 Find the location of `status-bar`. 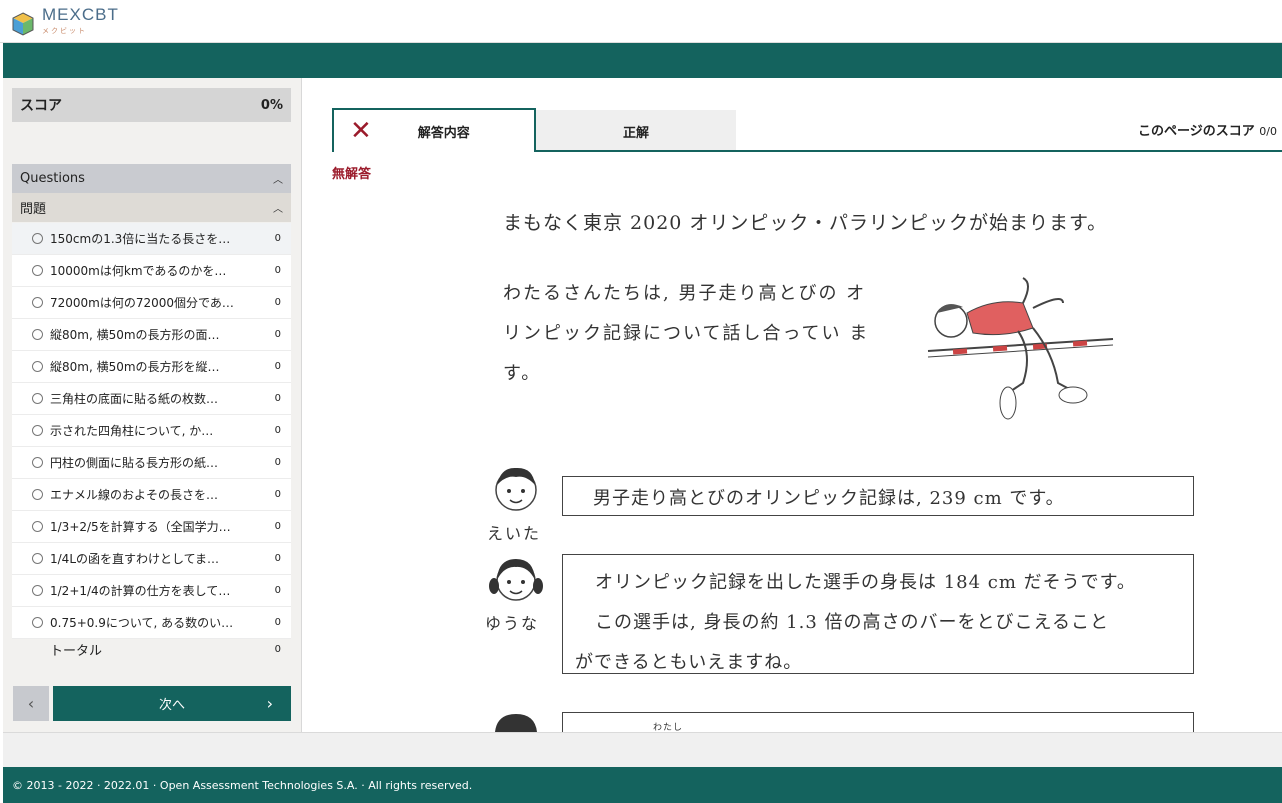

status-bar is located at coordinates (642, 749).